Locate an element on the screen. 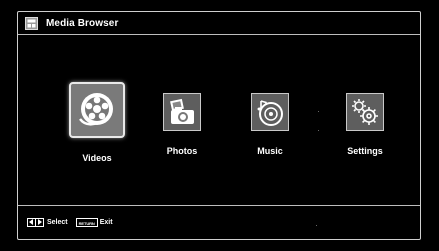 This screenshot has height=251, width=439. menu-item-settings is located at coordinates (365, 112).